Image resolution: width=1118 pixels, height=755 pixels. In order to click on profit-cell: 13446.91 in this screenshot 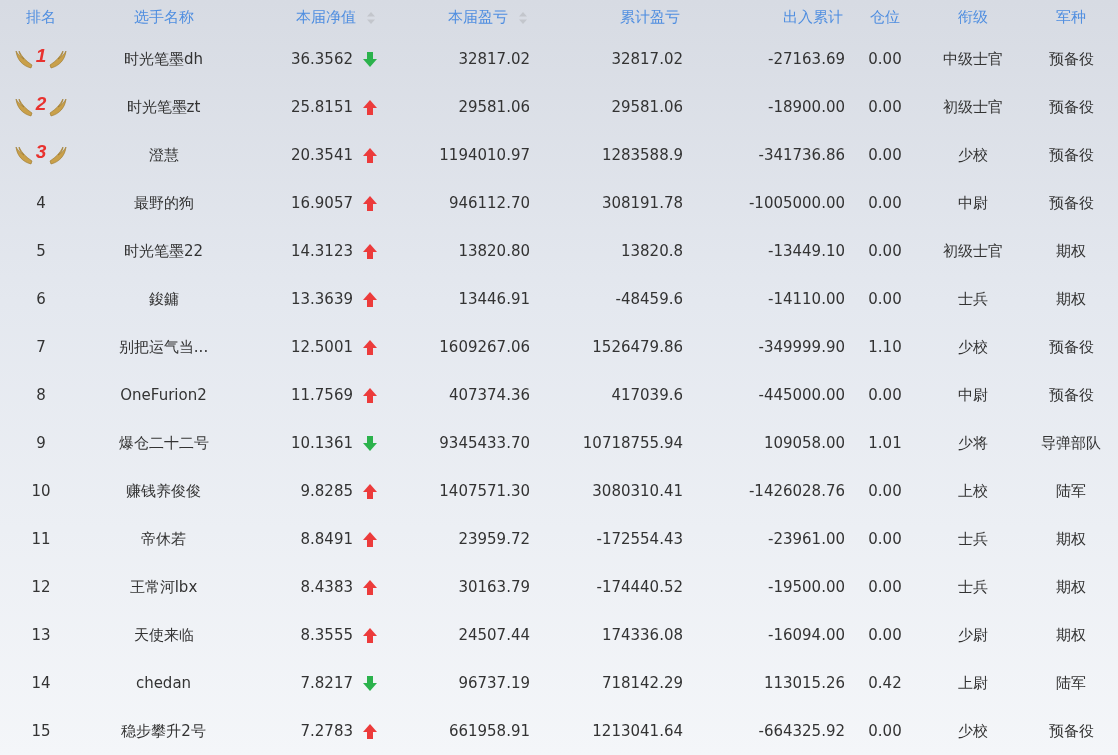, I will do `click(494, 299)`.